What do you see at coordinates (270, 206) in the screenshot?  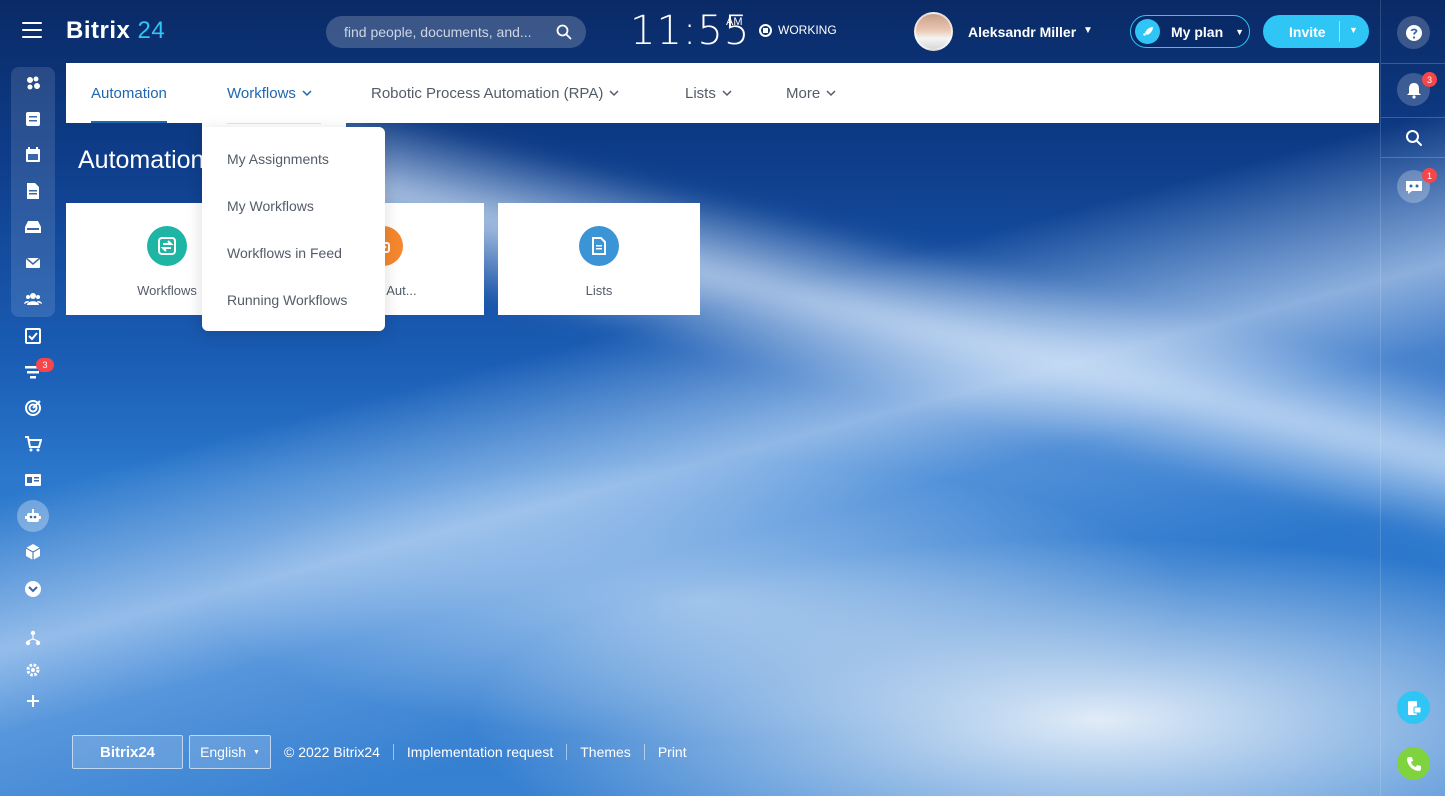 I see `menu-item-my-workflows: My Workflows` at bounding box center [270, 206].